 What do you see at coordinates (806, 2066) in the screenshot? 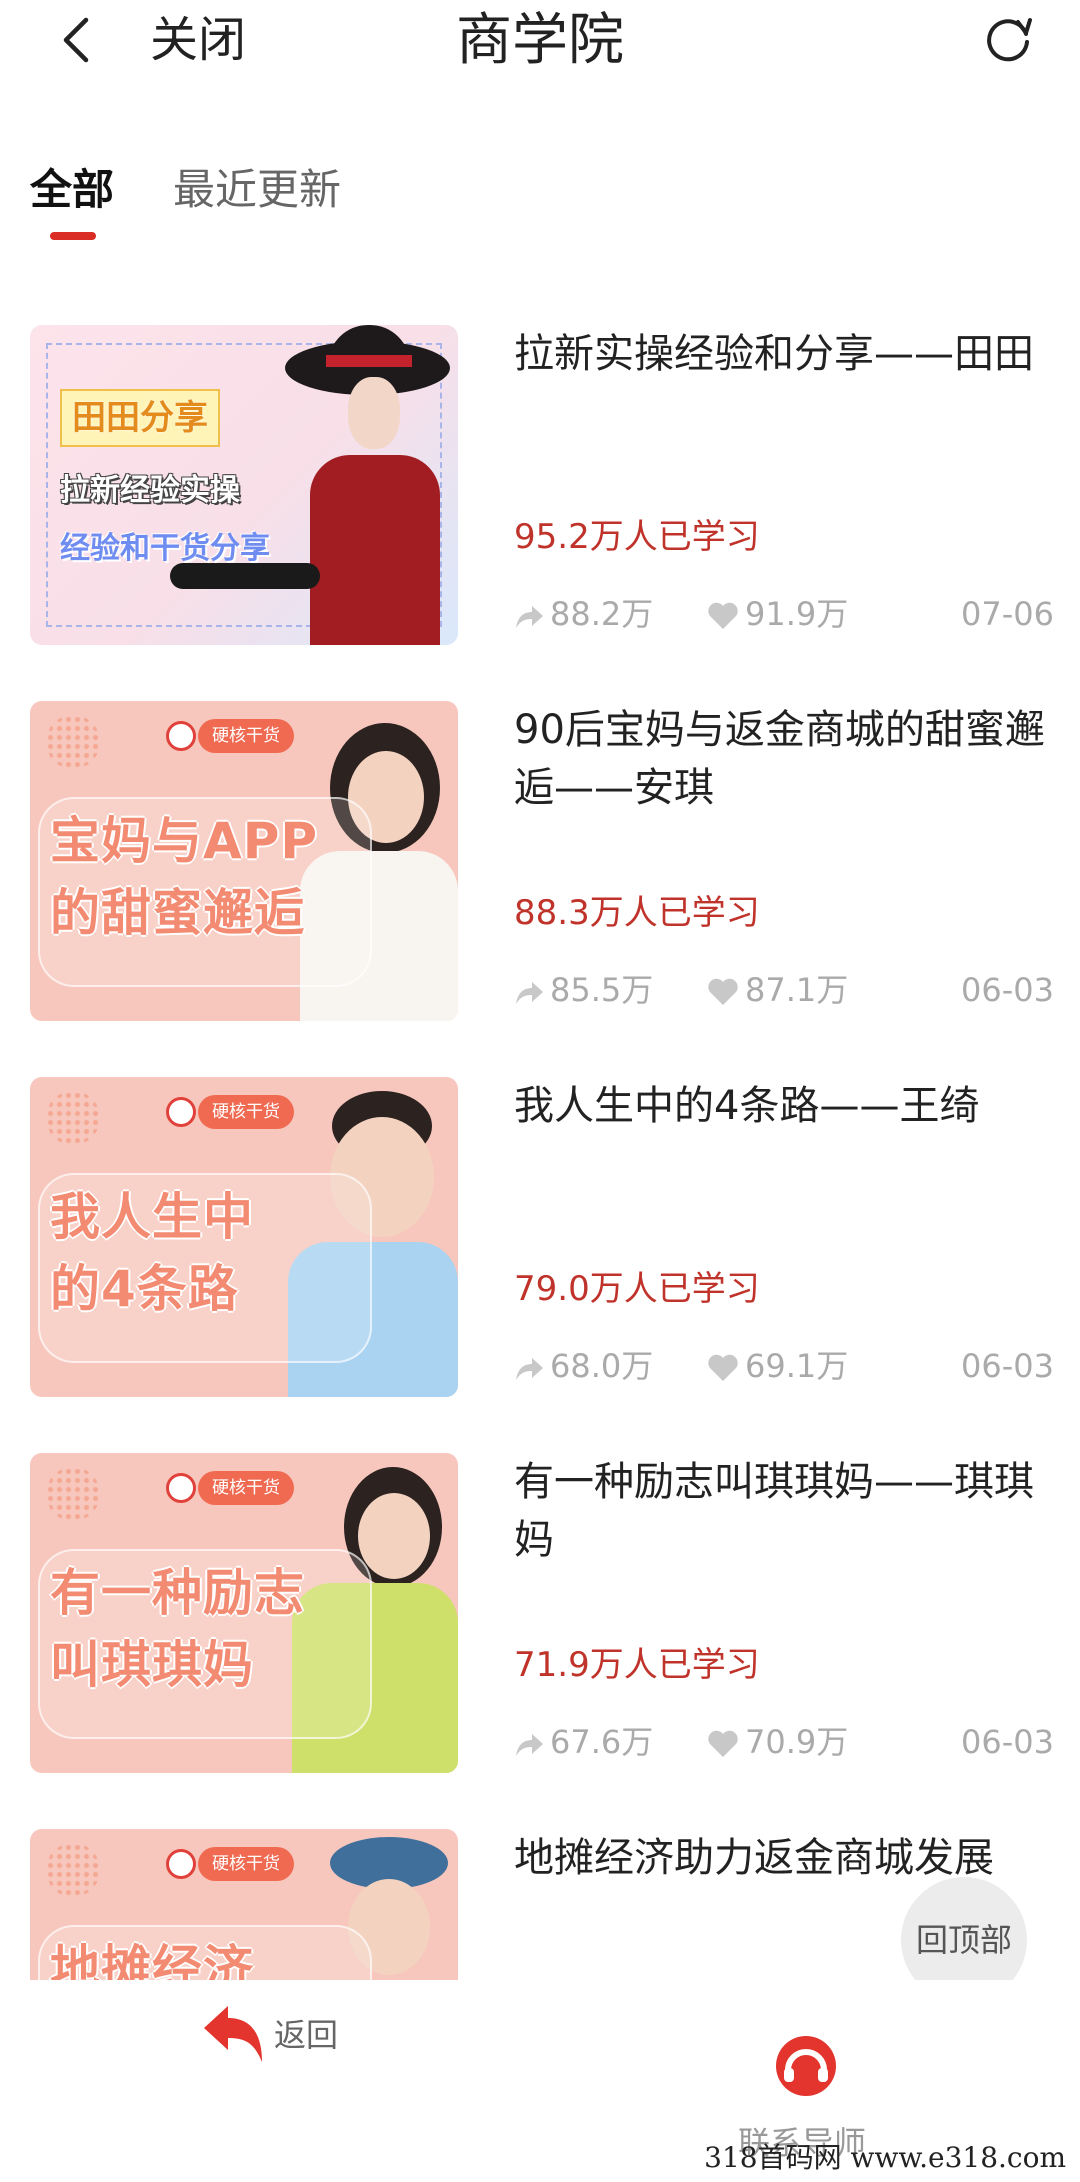
I see `headset-icon` at bounding box center [806, 2066].